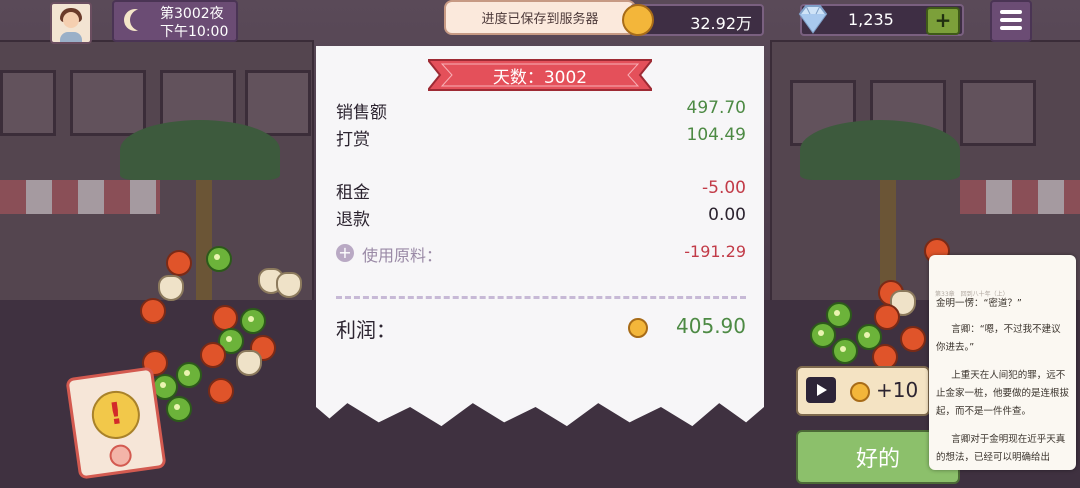  Describe the element at coordinates (541, 297) in the screenshot. I see `receipt-divider` at that location.